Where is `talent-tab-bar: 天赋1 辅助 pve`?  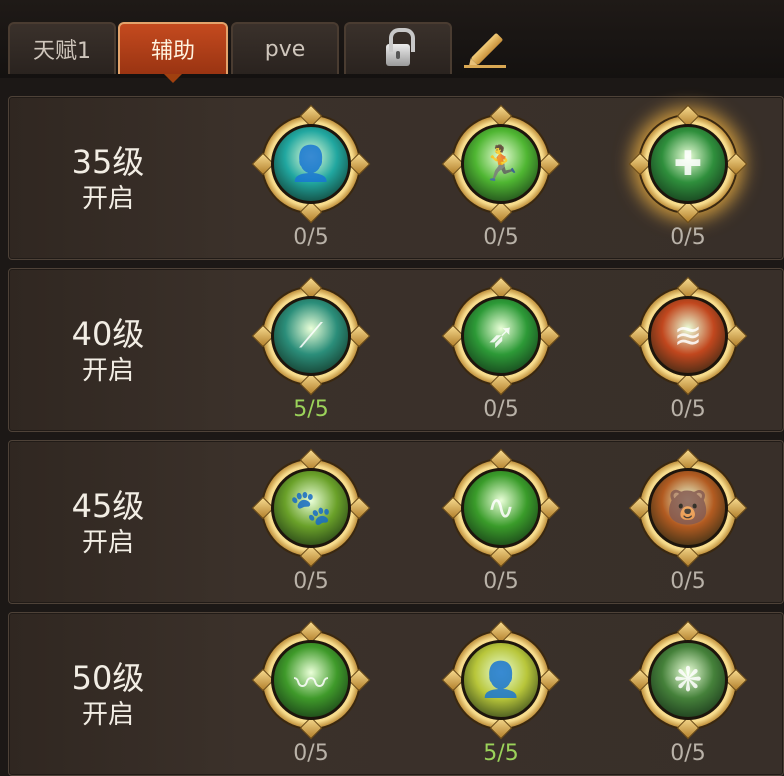
talent-tab-bar: 天赋1 辅助 pve is located at coordinates (392, 41).